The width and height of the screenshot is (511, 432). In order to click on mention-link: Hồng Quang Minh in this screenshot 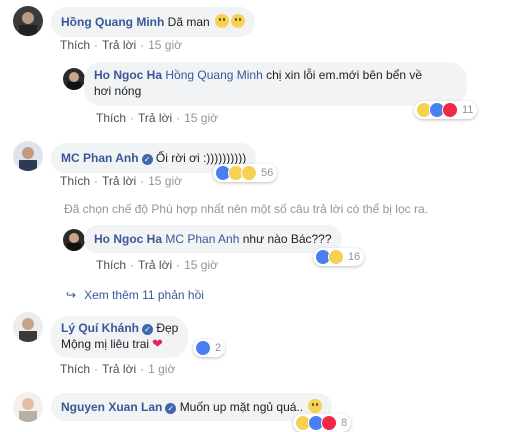, I will do `click(213, 75)`.